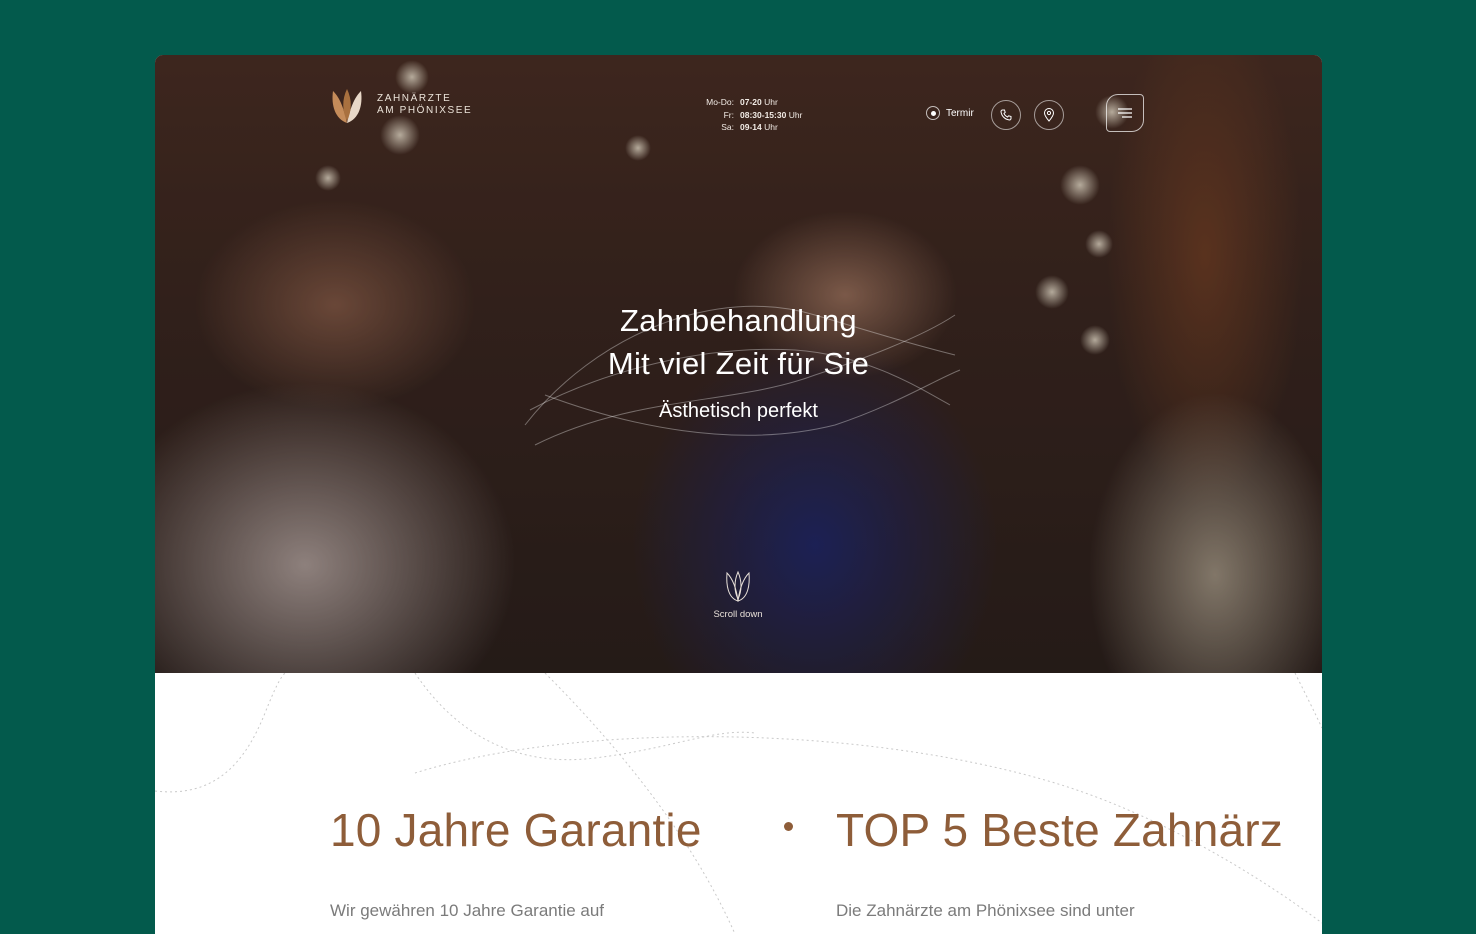 Image resolution: width=1476 pixels, height=934 pixels. I want to click on tulip-logo-icon, so click(347, 106).